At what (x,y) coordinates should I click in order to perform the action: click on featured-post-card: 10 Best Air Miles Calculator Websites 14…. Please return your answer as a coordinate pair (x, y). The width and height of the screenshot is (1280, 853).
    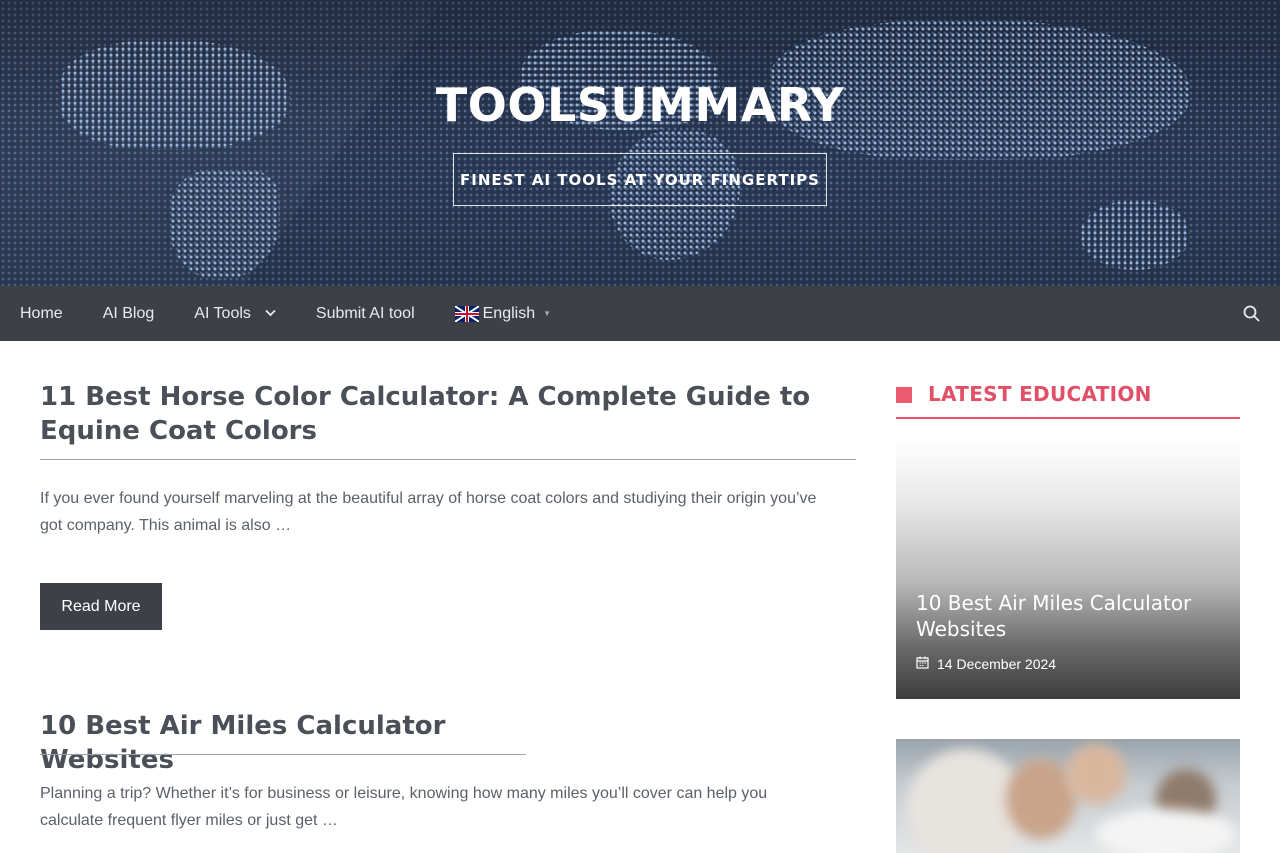
    Looking at the image, I should click on (1068, 568).